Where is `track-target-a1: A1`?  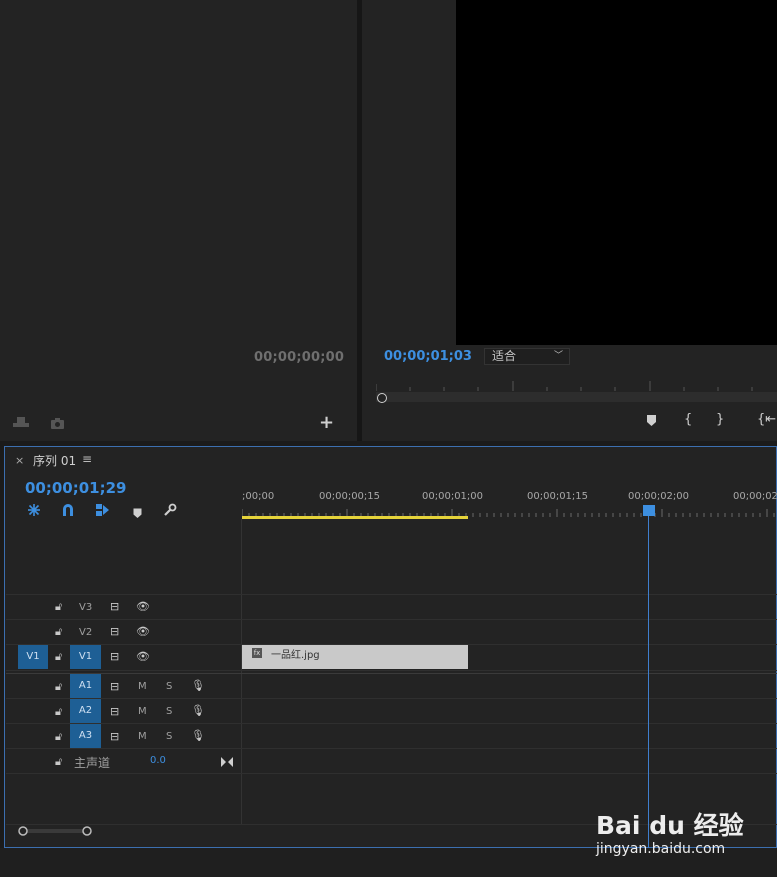
track-target-a1: A1 is located at coordinates (85, 686).